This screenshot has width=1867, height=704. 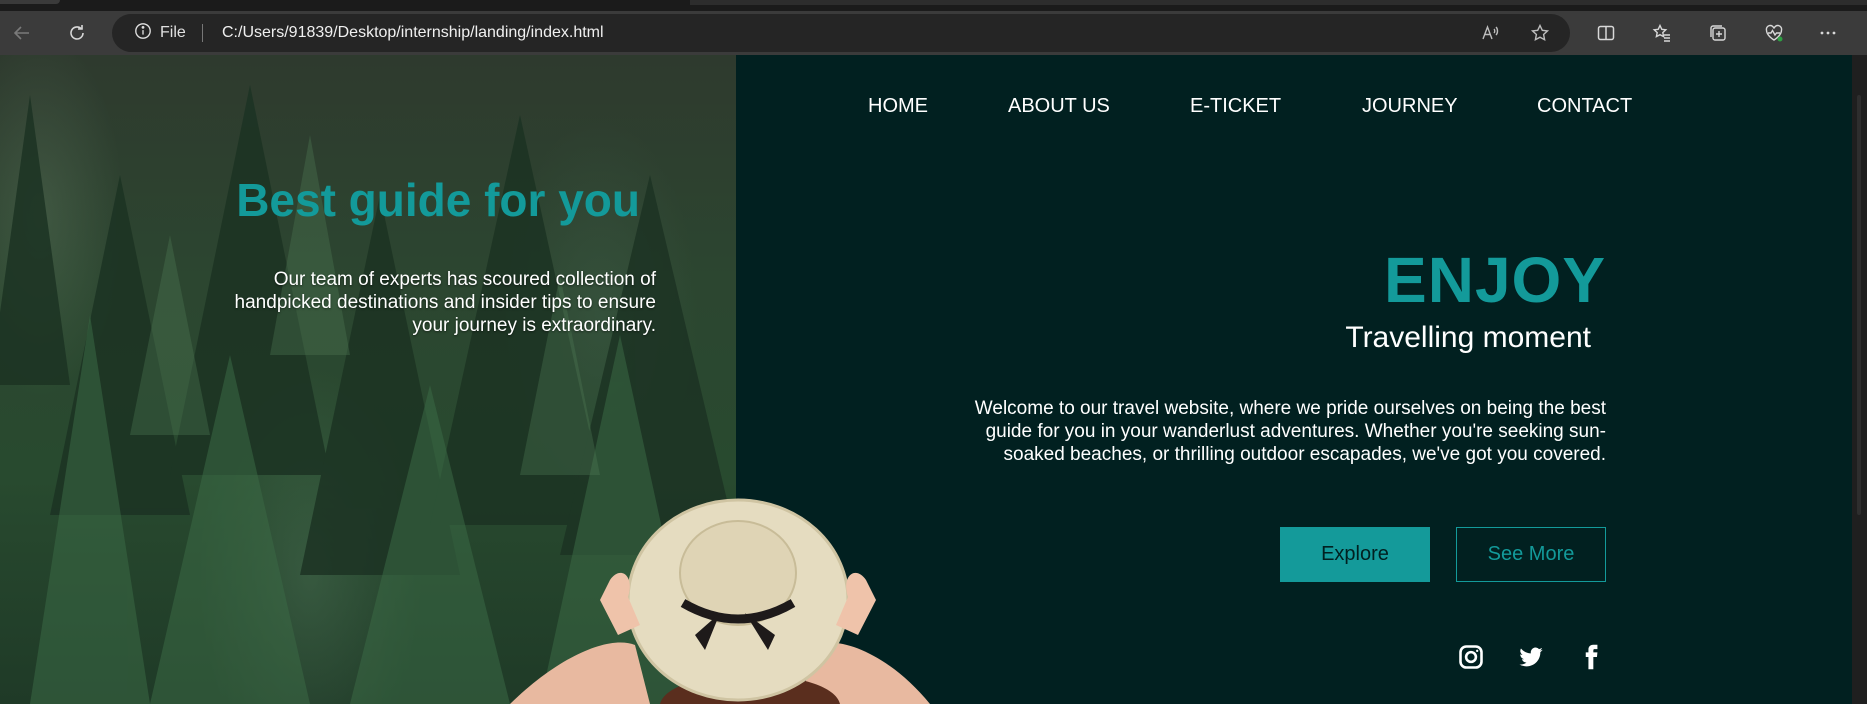 I want to click on scheme-label: File, so click(x=173, y=32).